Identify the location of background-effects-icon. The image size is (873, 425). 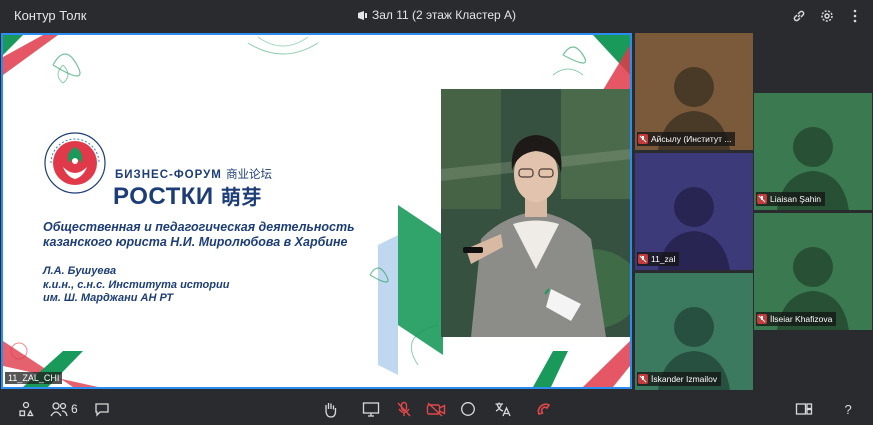
(468, 409).